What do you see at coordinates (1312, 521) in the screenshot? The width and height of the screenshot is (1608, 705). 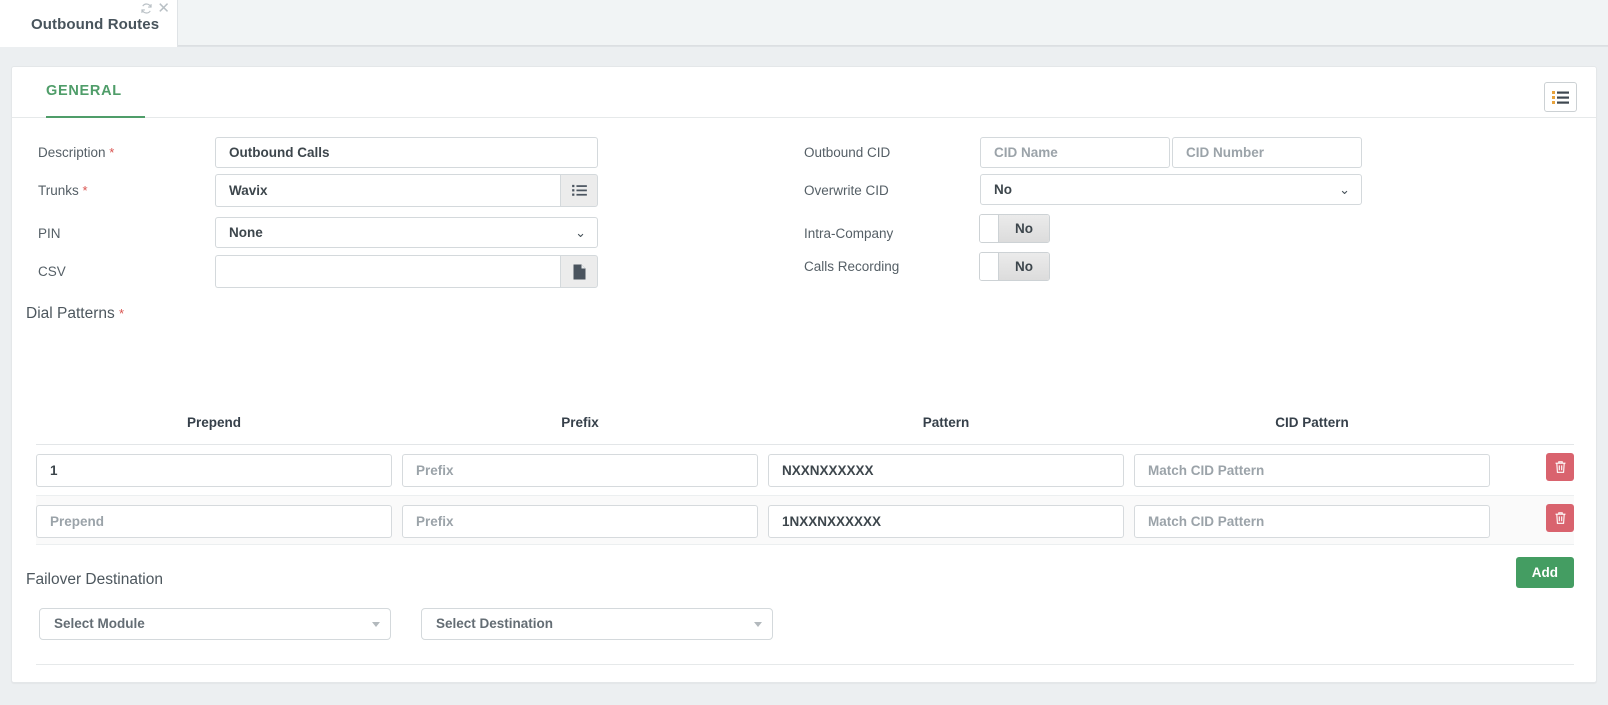 I see `row-1-cid-pattern-input: Match CID Pattern` at bounding box center [1312, 521].